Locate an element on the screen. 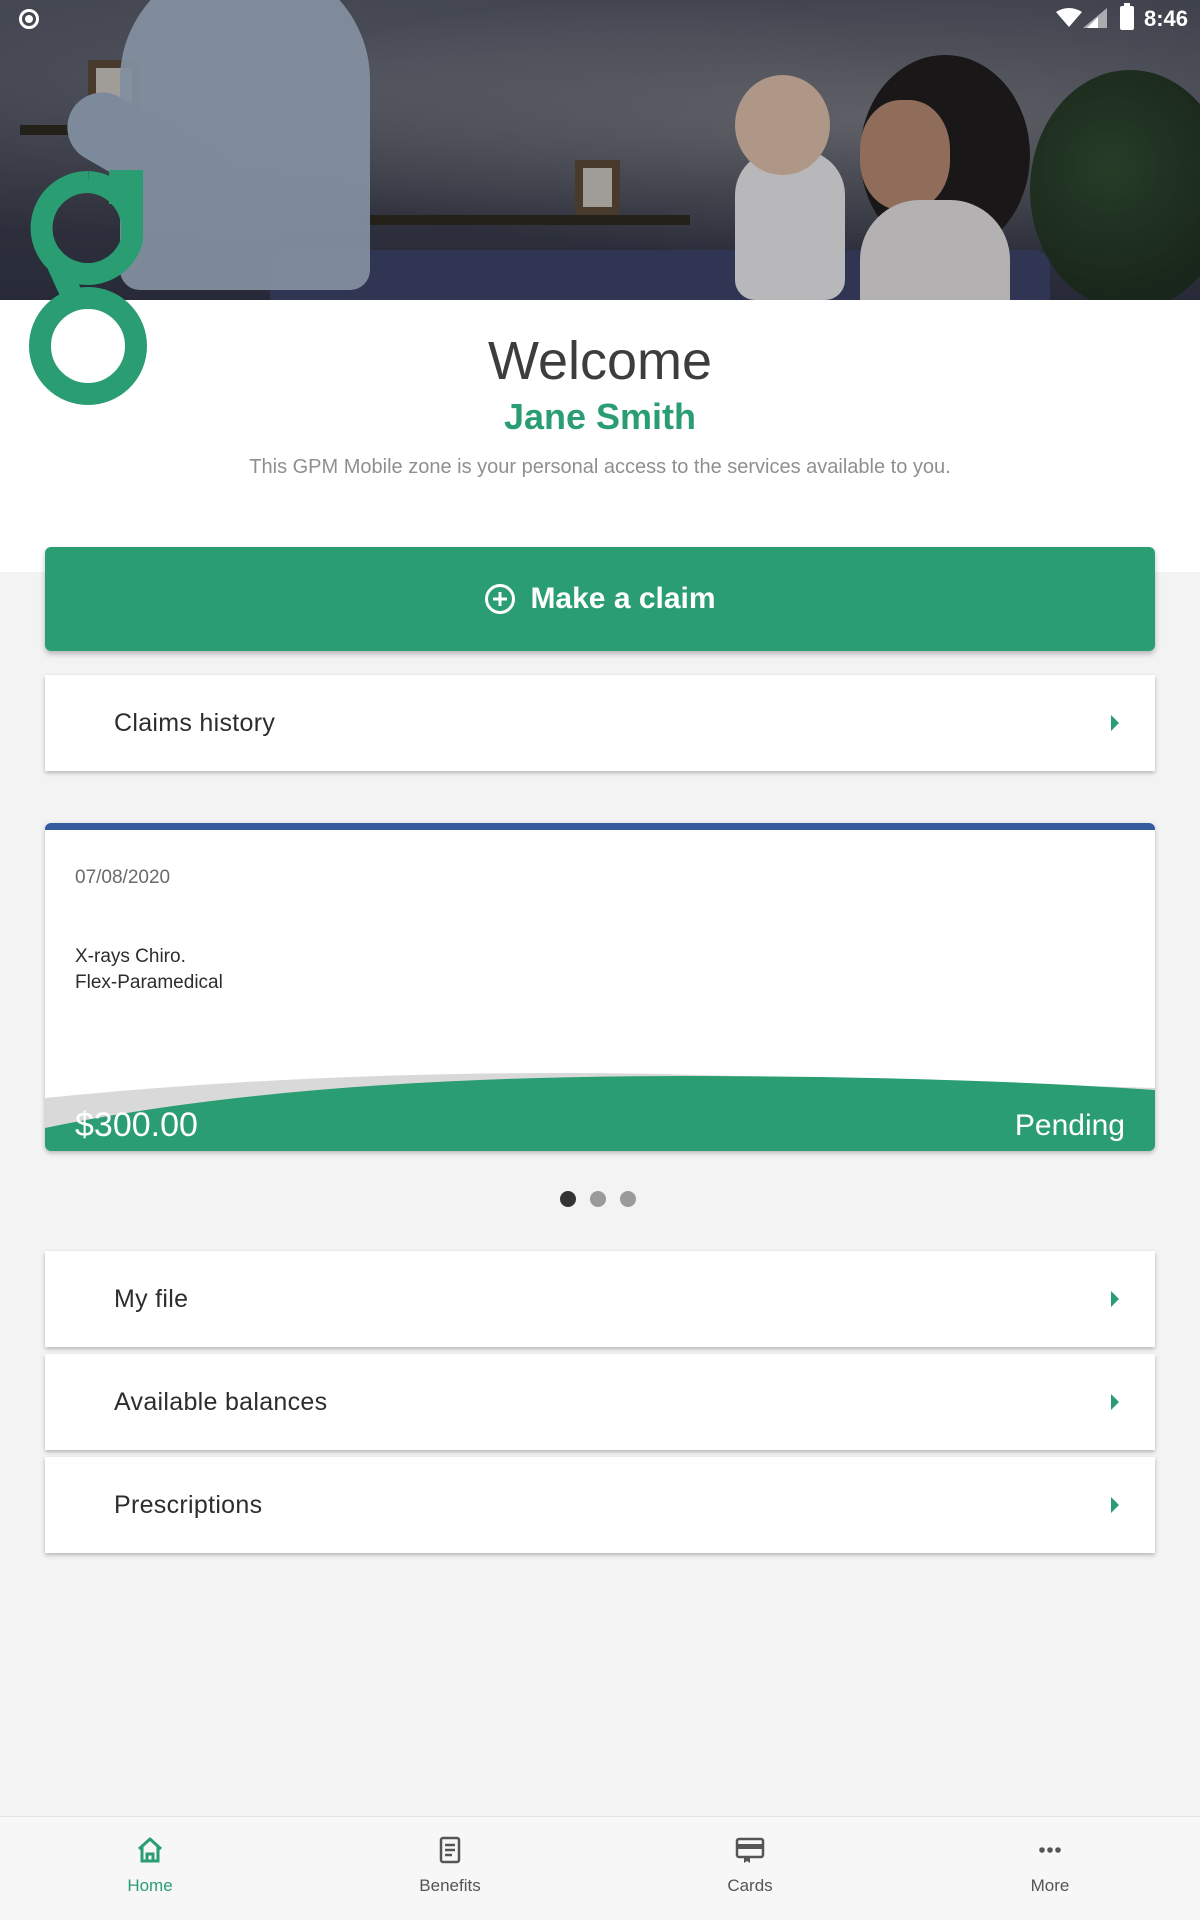 Image resolution: width=1200 pixels, height=1920 pixels. nav-more-label: More is located at coordinates (1050, 1885).